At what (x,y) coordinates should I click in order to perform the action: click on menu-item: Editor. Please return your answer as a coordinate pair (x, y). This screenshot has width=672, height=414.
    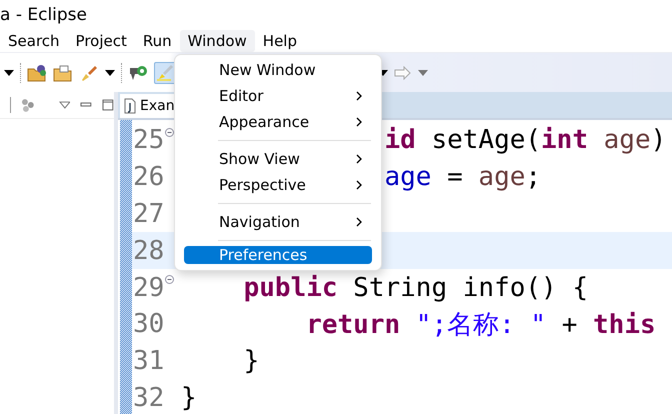
    Looking at the image, I should click on (278, 96).